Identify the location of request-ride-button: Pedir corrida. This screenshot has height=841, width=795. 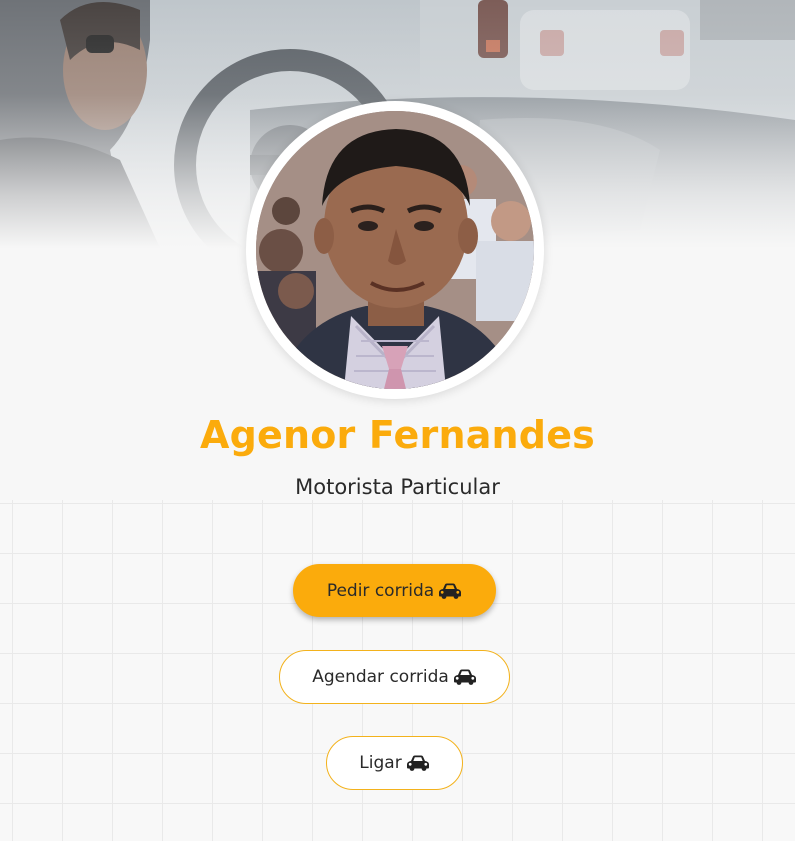
(394, 590).